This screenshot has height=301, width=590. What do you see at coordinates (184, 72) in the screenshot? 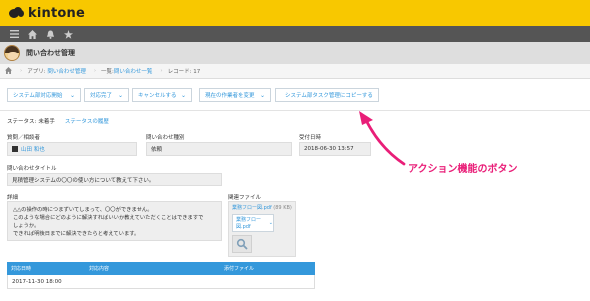
I see `breadcrumb-record: レコード: 17` at bounding box center [184, 72].